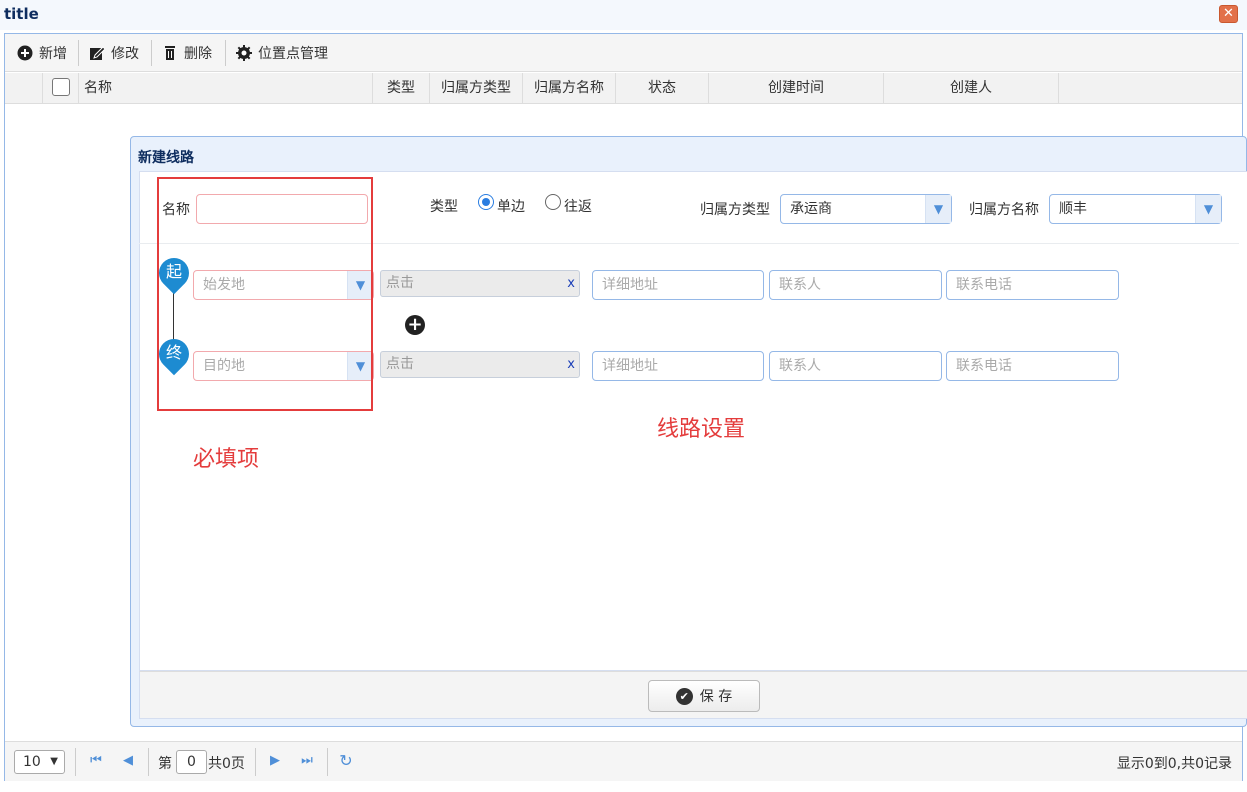  I want to click on destination-phone-input: 联系电话, so click(1032, 366).